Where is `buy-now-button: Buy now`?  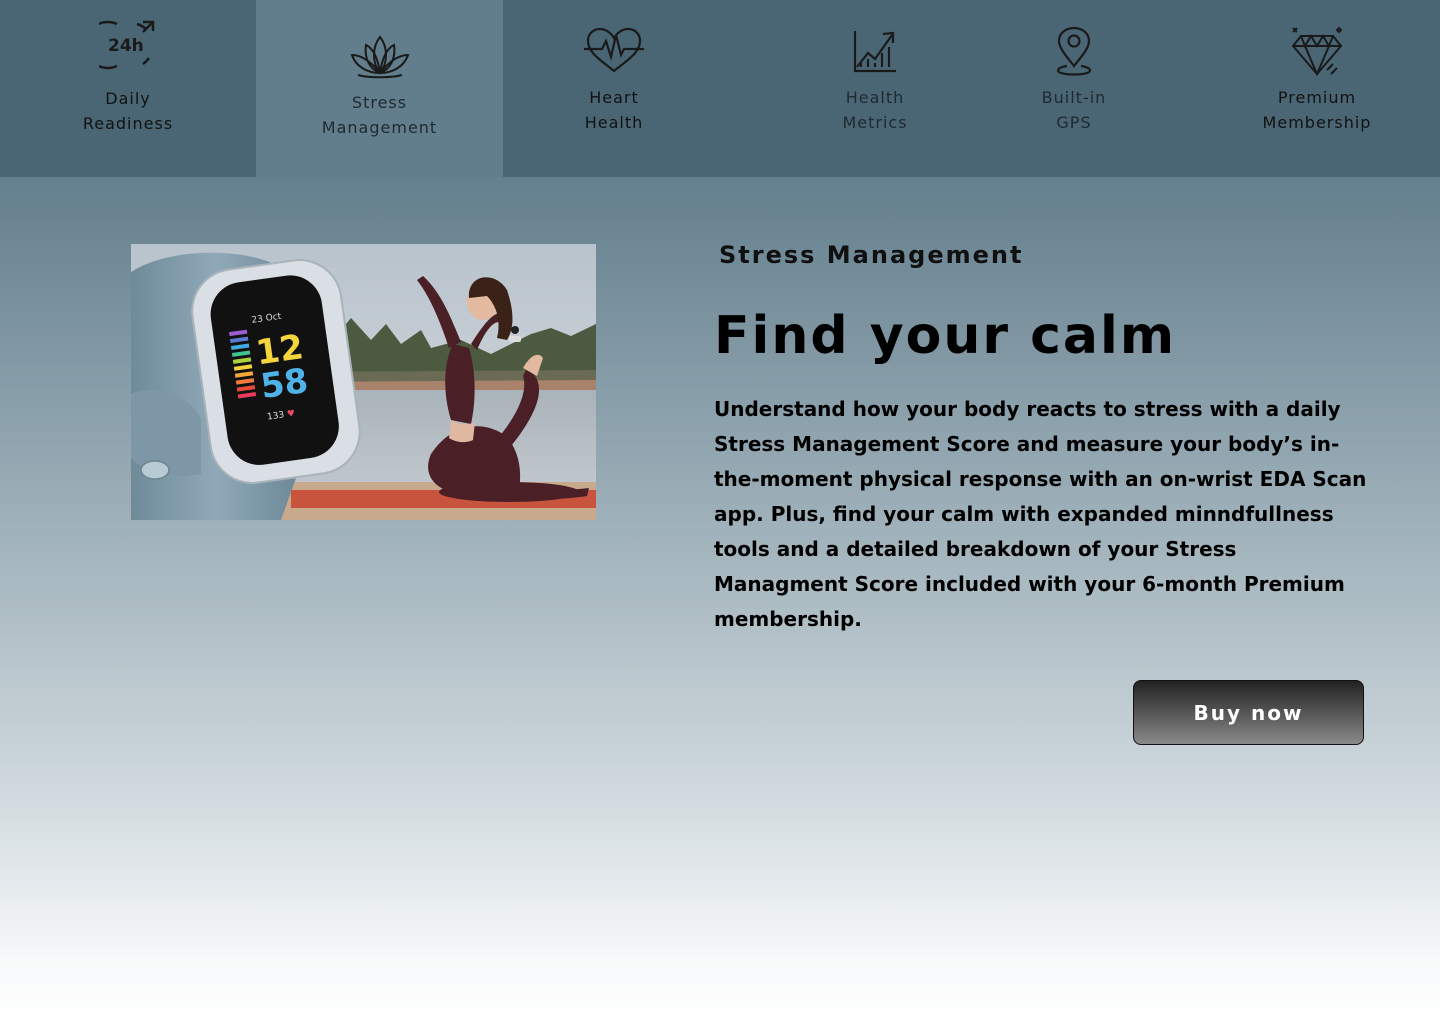 buy-now-button: Buy now is located at coordinates (1248, 712).